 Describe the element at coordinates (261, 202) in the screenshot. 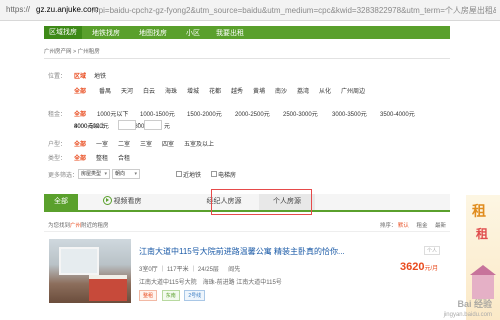

I see `annotation-highlight-box` at that location.